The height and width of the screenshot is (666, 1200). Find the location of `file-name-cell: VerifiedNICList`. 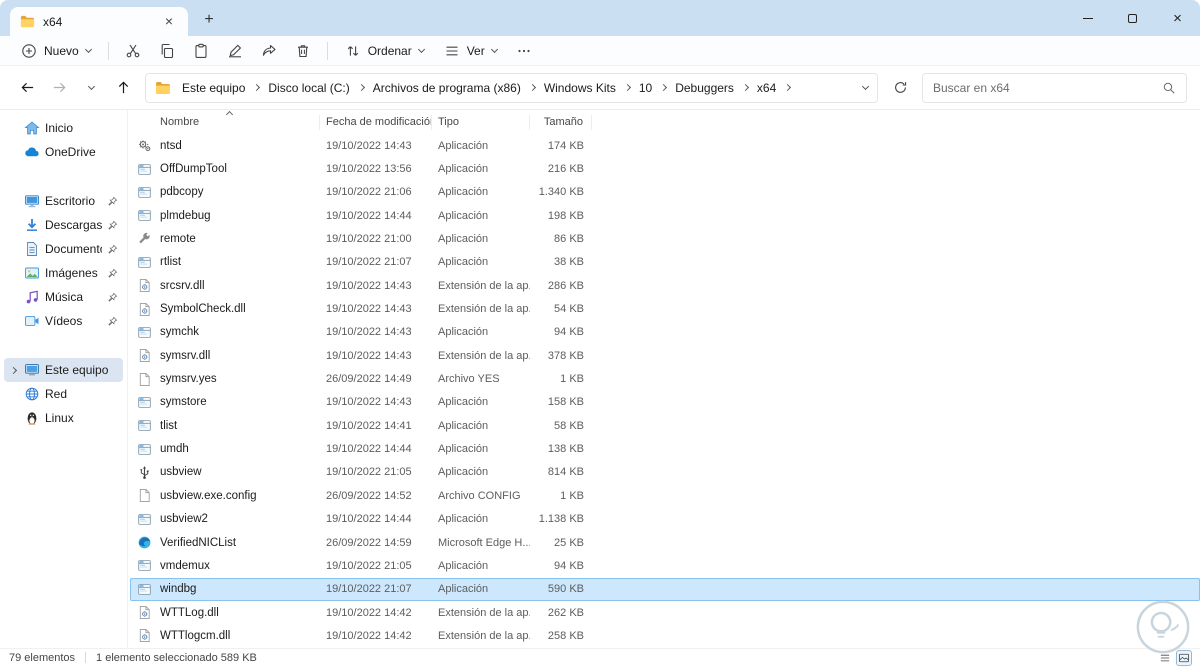

file-name-cell: VerifiedNICList is located at coordinates (225, 542).